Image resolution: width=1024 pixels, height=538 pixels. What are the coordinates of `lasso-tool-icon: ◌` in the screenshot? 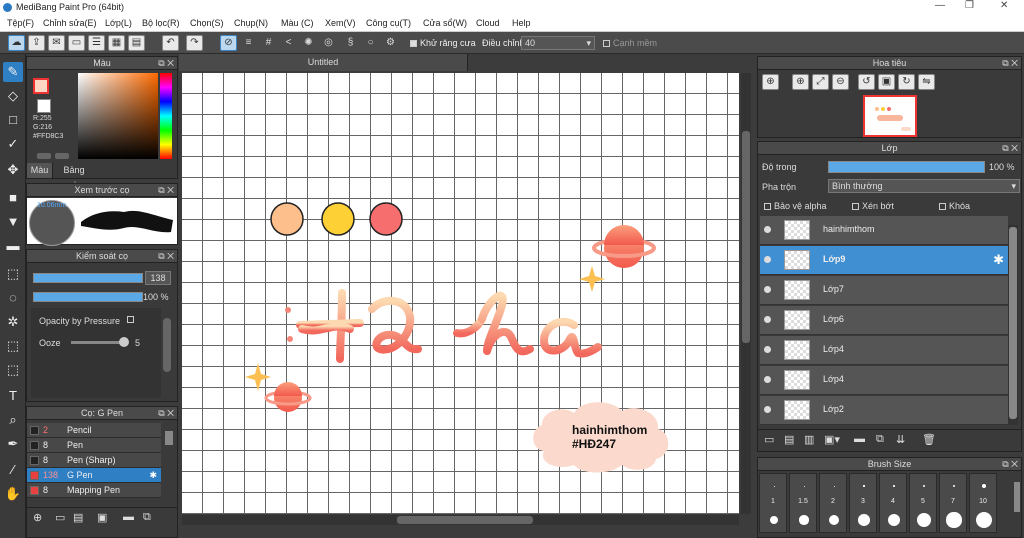 It's located at (13, 298).